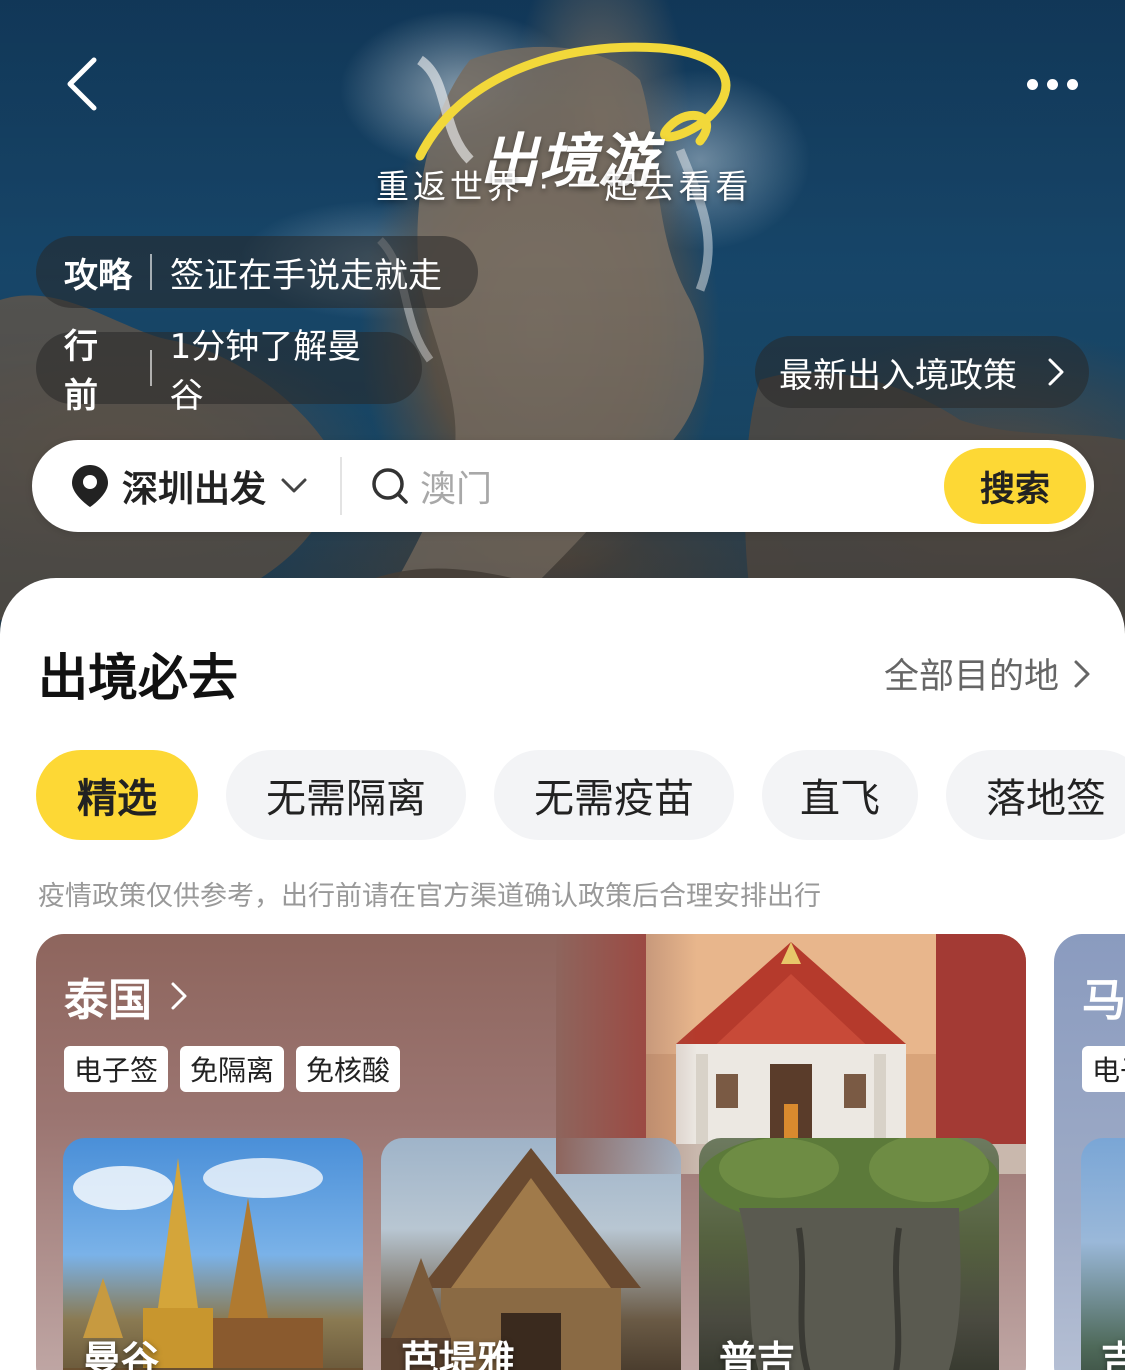  I want to click on guide-pill: 攻略 签证在手说走就走, so click(257, 272).